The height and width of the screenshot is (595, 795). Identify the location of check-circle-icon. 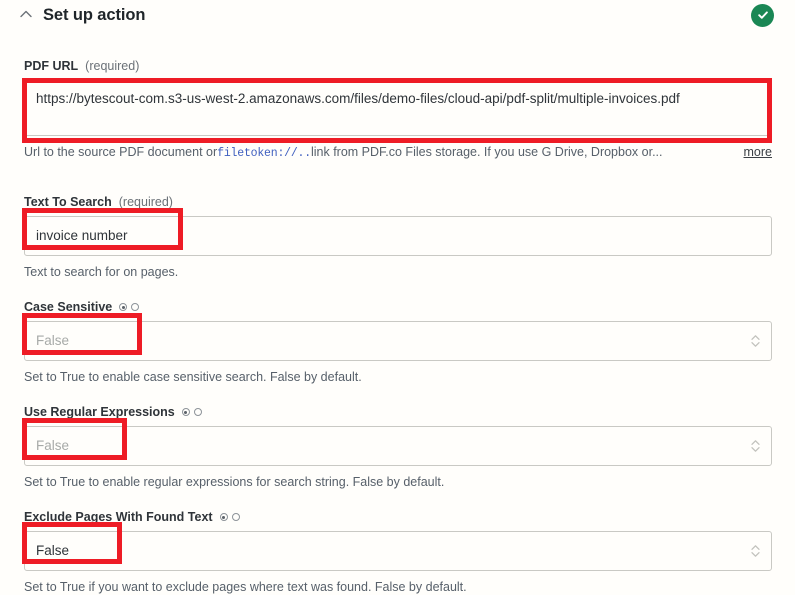
(762, 15).